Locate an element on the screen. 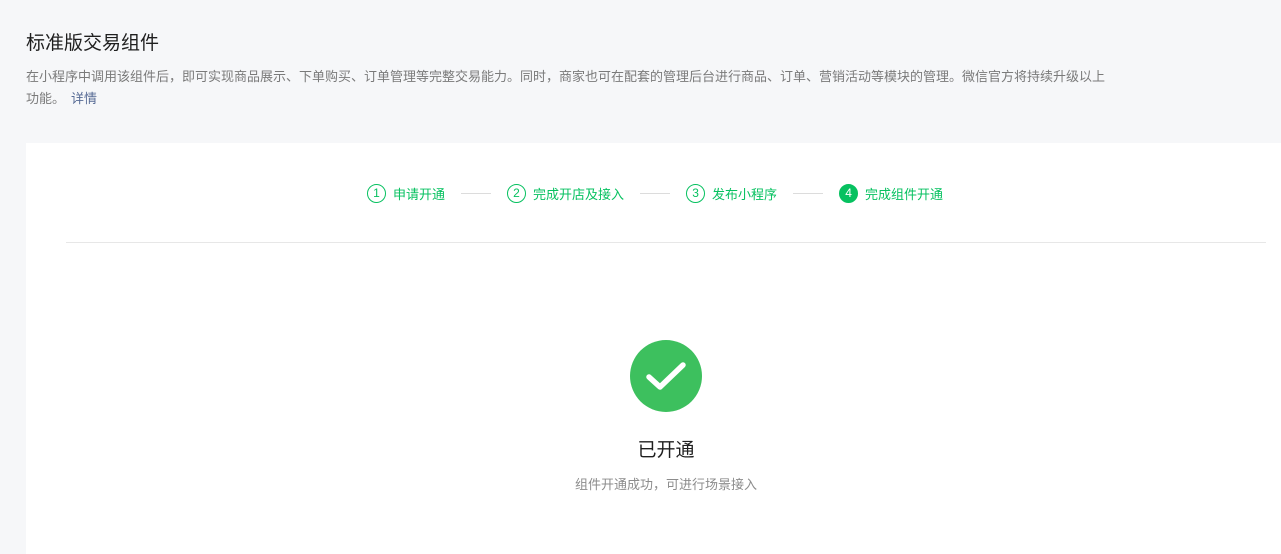  section-divider is located at coordinates (666, 242).